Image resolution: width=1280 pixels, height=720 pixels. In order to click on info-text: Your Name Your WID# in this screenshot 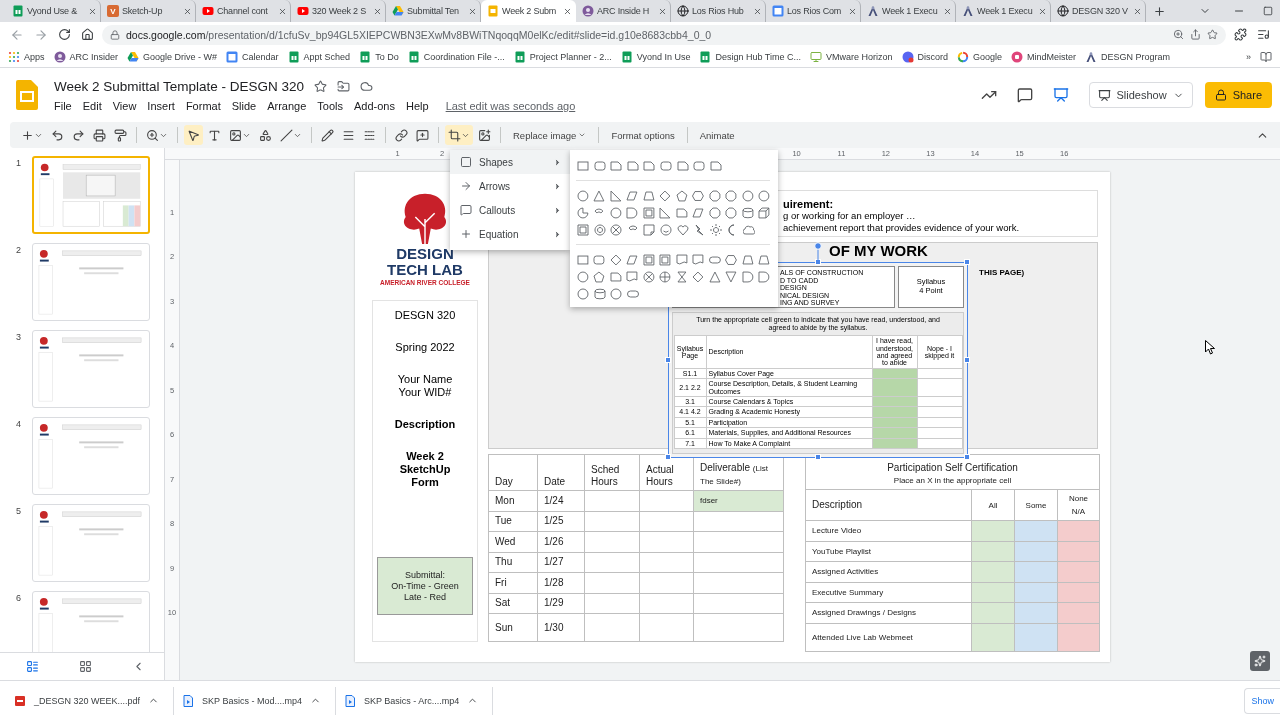, I will do `click(425, 386)`.